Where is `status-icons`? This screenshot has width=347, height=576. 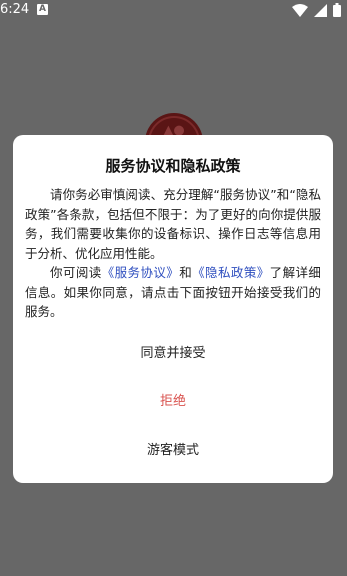 status-icons is located at coordinates (316, 10).